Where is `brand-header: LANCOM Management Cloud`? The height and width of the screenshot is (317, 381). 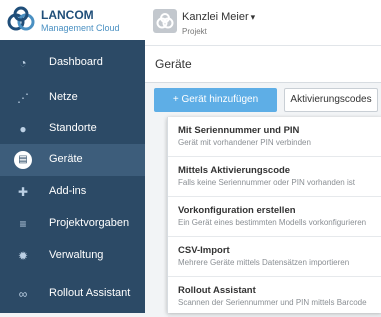
brand-header: LANCOM Management Cloud is located at coordinates (72, 20).